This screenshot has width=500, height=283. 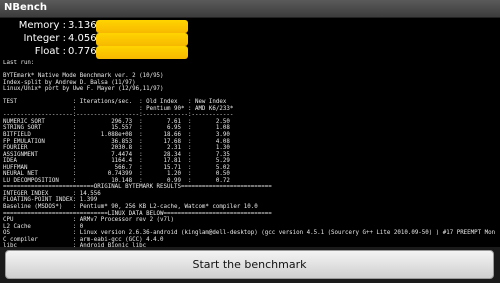 What do you see at coordinates (100, 39) in the screenshot?
I see `integer-score-row: Integer : 4.056` at bounding box center [100, 39].